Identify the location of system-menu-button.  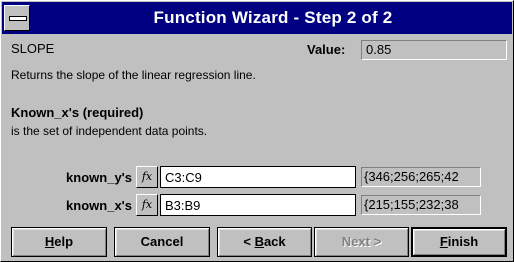
(17, 18).